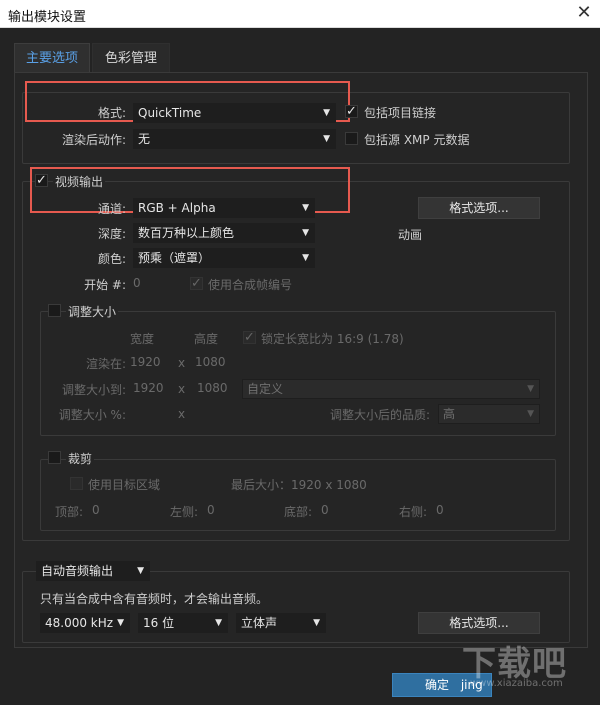 This screenshot has width=600, height=705. Describe the element at coordinates (332, 339) in the screenshot. I see `lock-aspect-label: 锁定长宽比为 16:9 (1.78)` at that location.